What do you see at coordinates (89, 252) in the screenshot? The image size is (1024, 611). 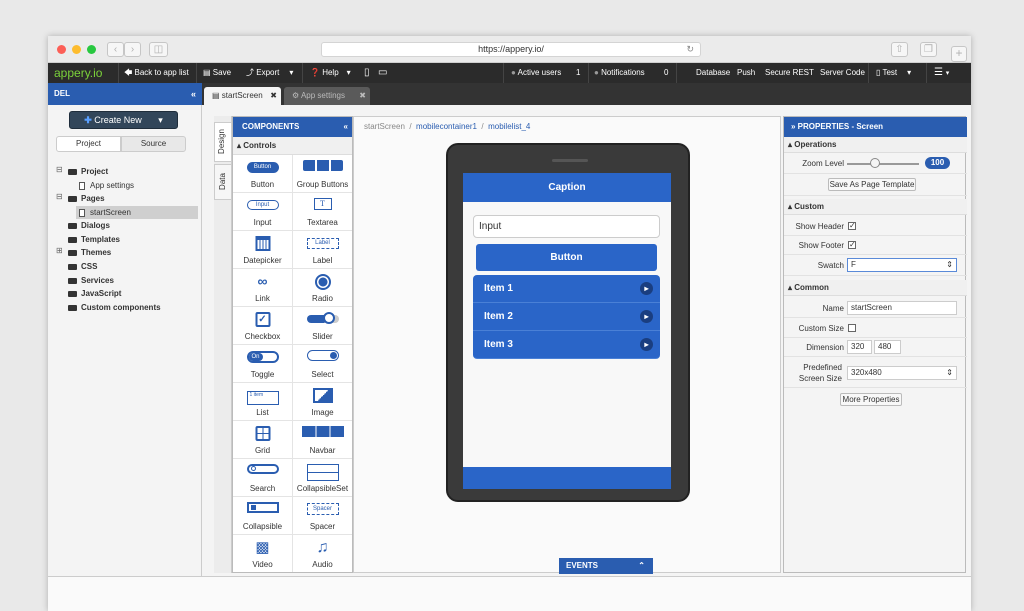 I see `tree-themes: Themes` at bounding box center [89, 252].